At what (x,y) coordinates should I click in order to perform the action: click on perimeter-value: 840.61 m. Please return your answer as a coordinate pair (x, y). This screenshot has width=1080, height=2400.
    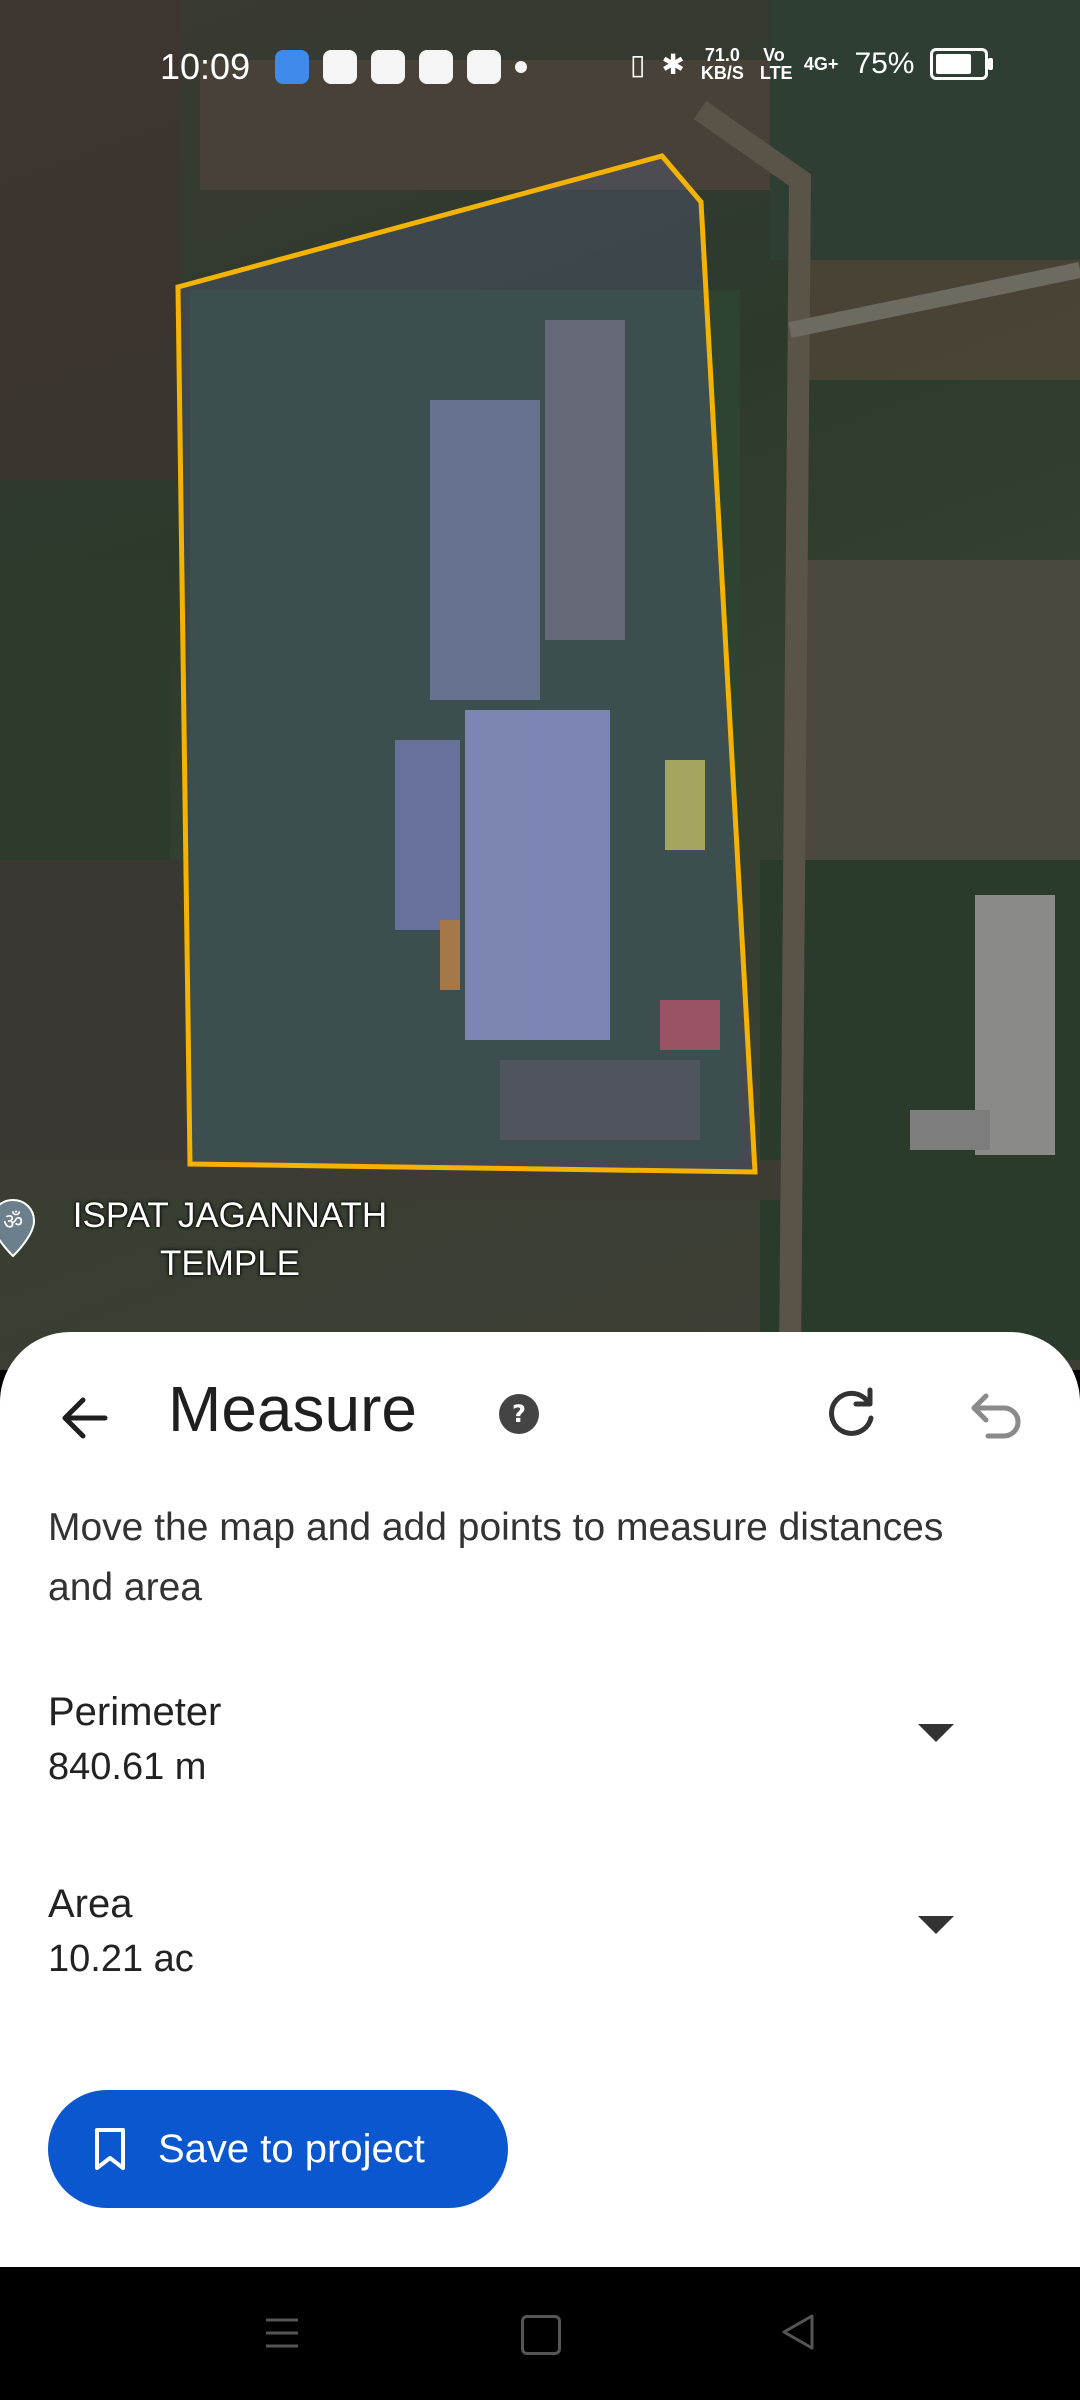
    Looking at the image, I should click on (127, 1767).